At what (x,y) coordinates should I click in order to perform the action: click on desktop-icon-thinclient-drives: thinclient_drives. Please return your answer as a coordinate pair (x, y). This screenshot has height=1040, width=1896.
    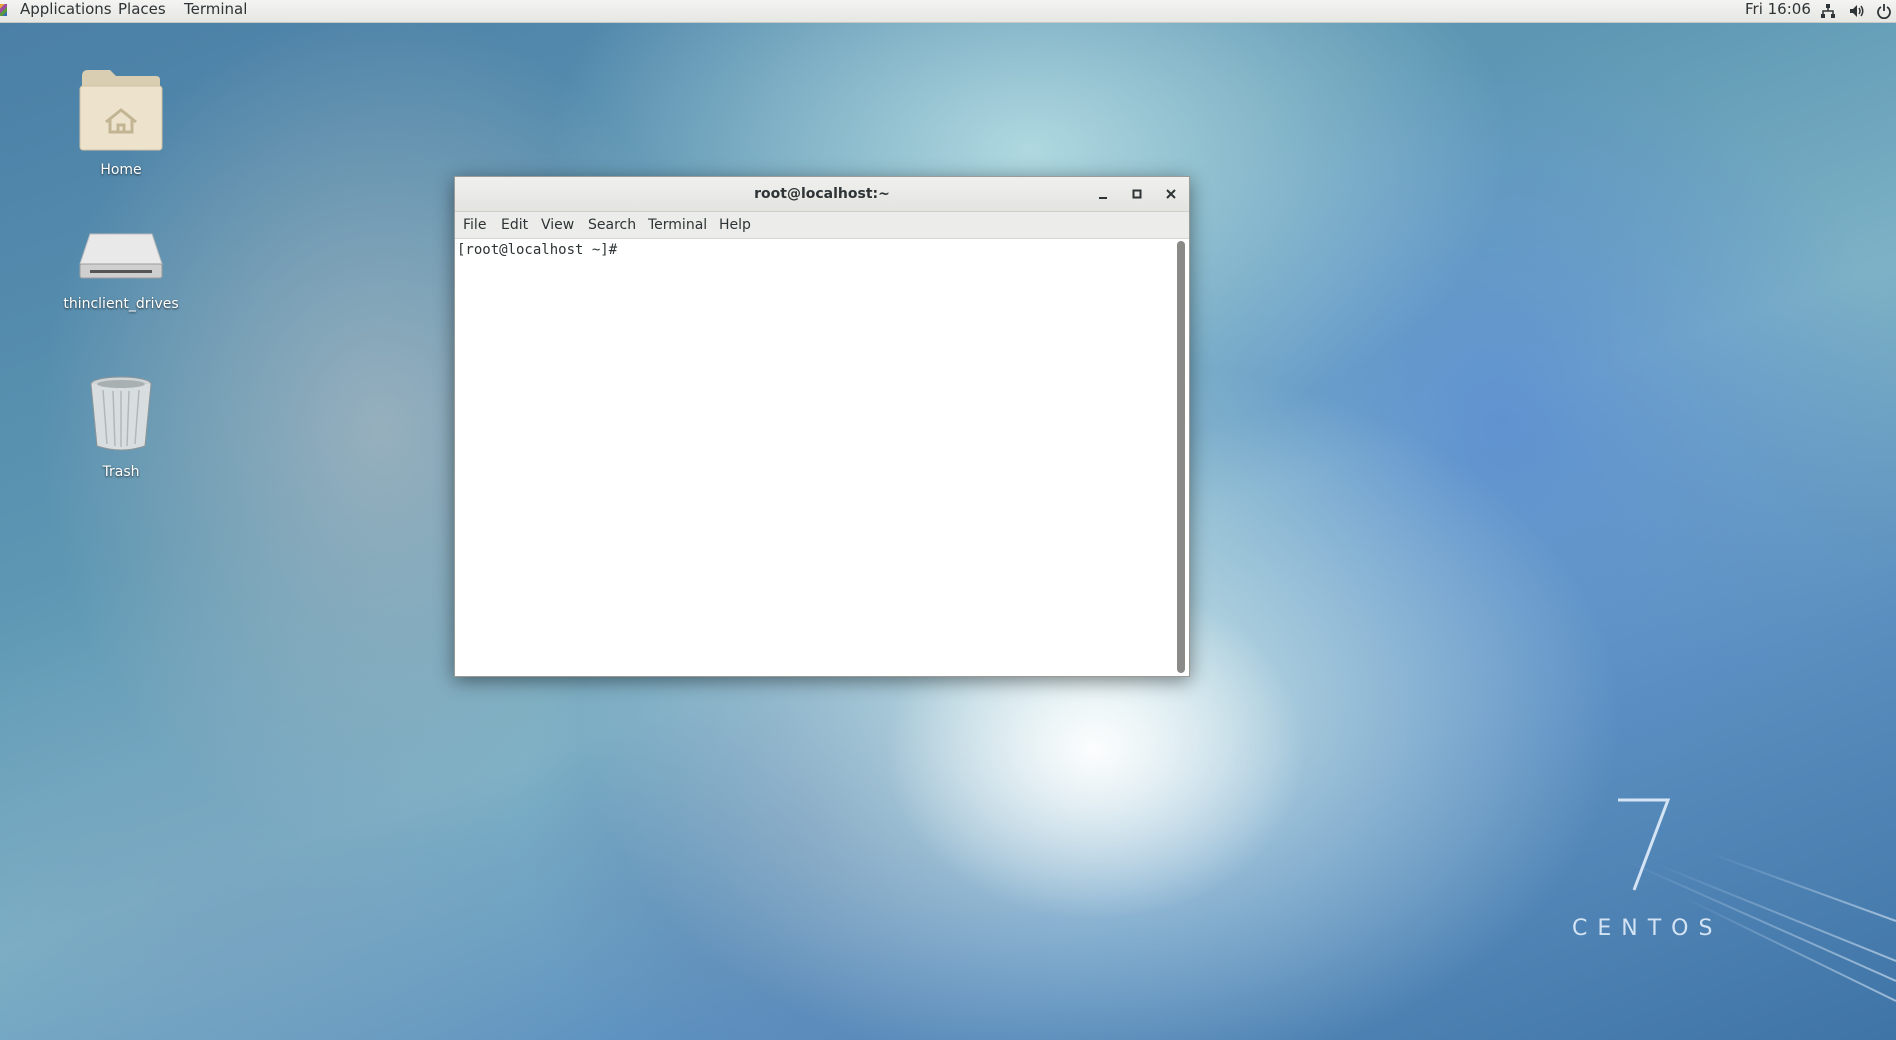
    Looking at the image, I should click on (121, 271).